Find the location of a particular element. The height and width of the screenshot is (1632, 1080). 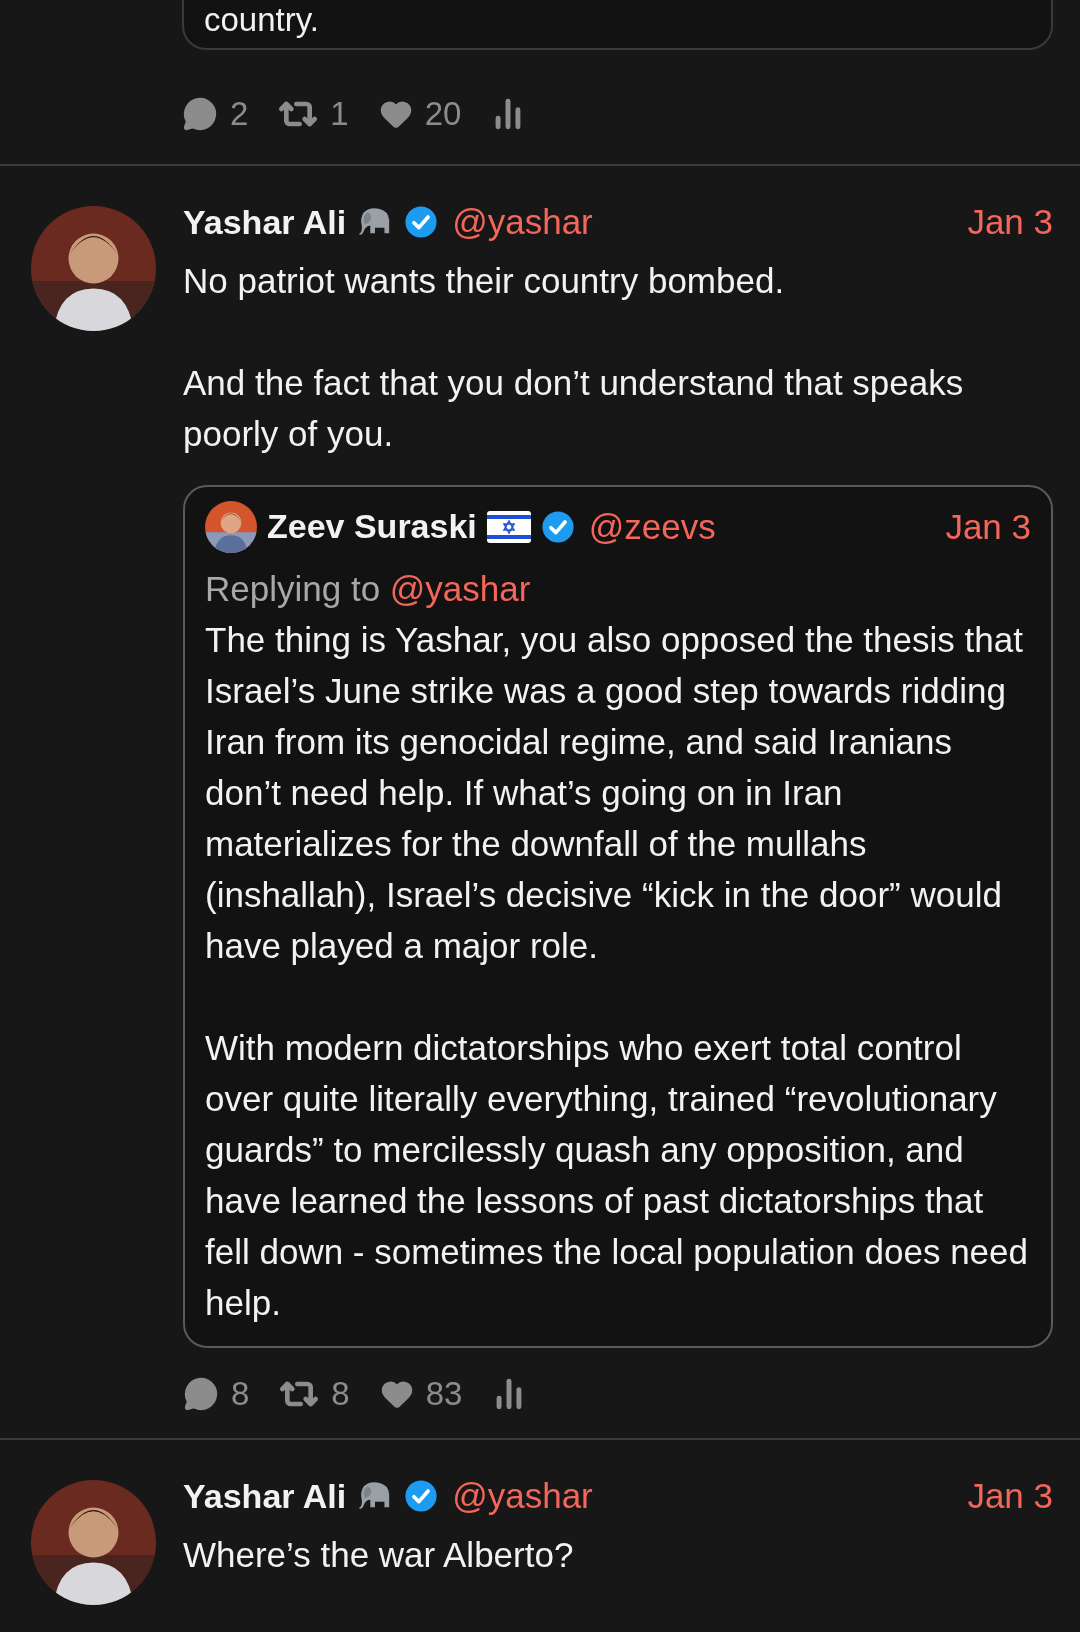

post-text: No patriot wants their country bombed. And the fact that you don’t understand that speaks poorly of you. is located at coordinates (574, 357).